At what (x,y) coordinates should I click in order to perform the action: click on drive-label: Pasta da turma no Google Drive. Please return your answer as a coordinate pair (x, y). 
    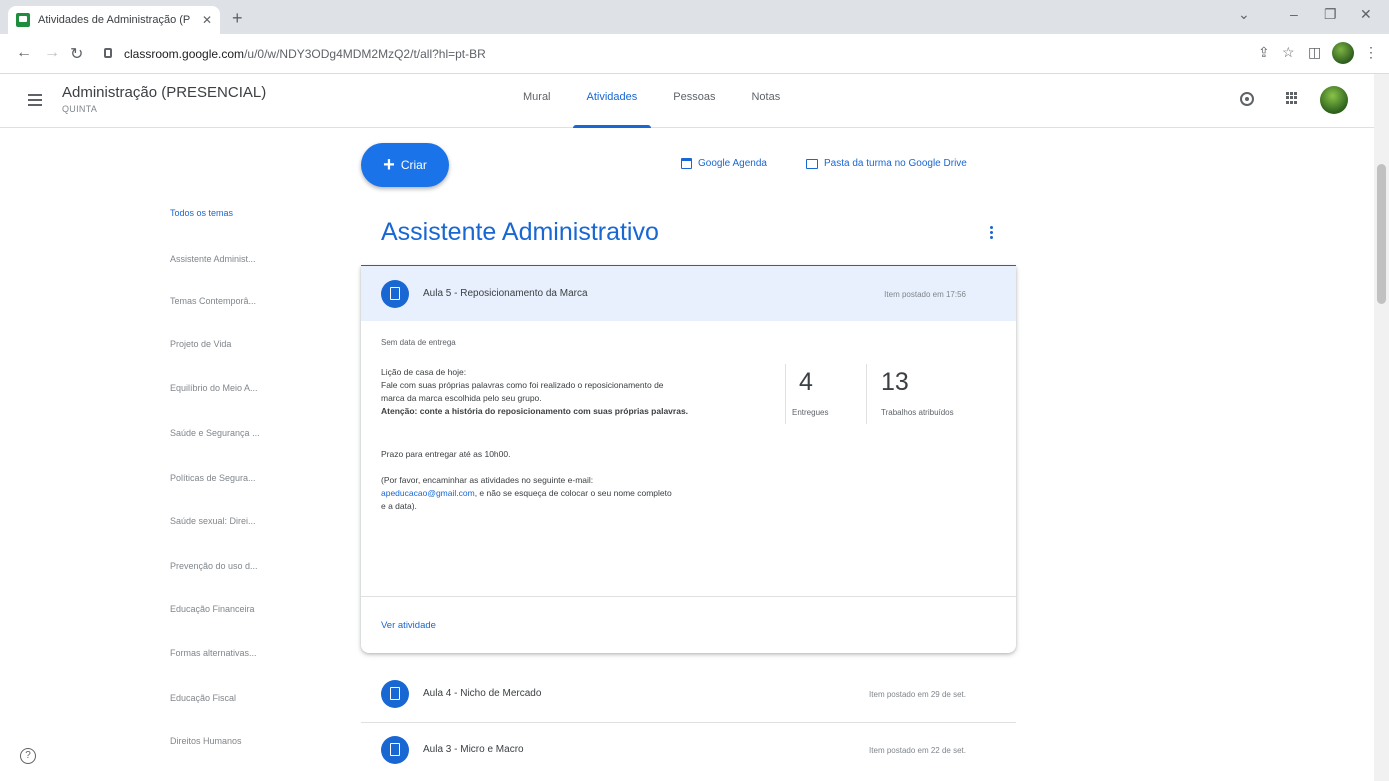
    Looking at the image, I should click on (895, 163).